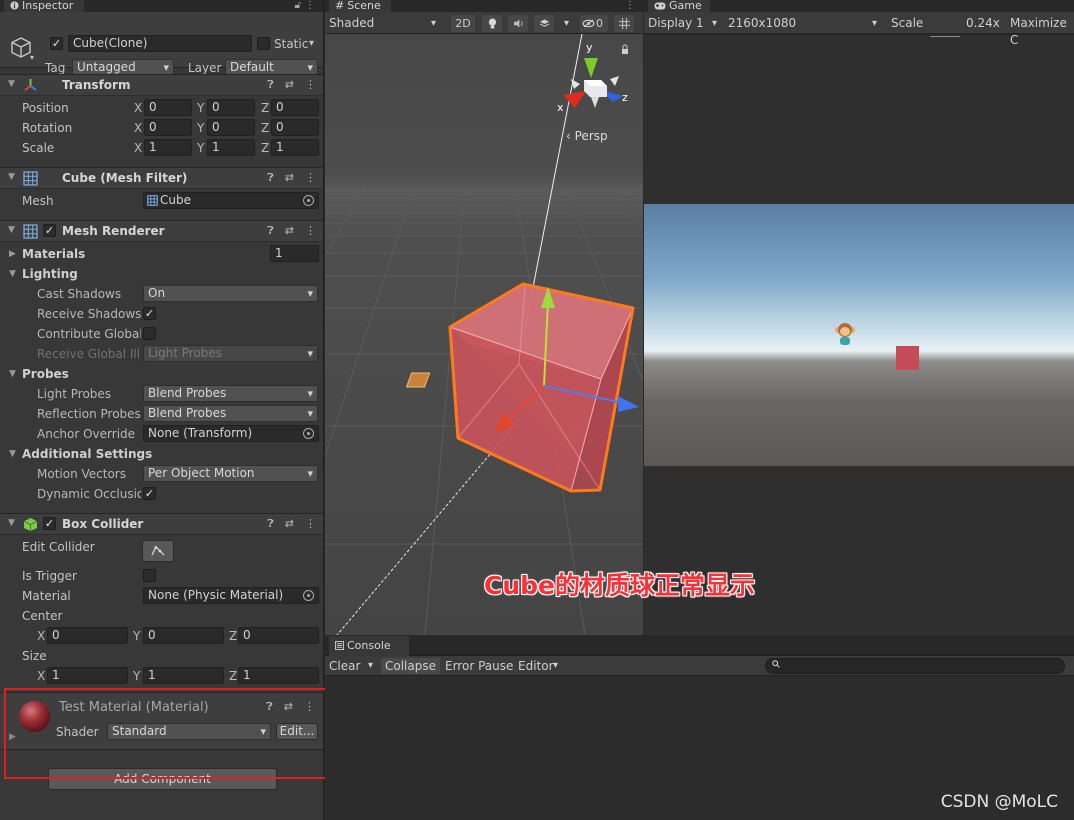 This screenshot has height=820, width=1074. What do you see at coordinates (12, 454) in the screenshot?
I see `additional-settings-foldout-icon: ▼` at bounding box center [12, 454].